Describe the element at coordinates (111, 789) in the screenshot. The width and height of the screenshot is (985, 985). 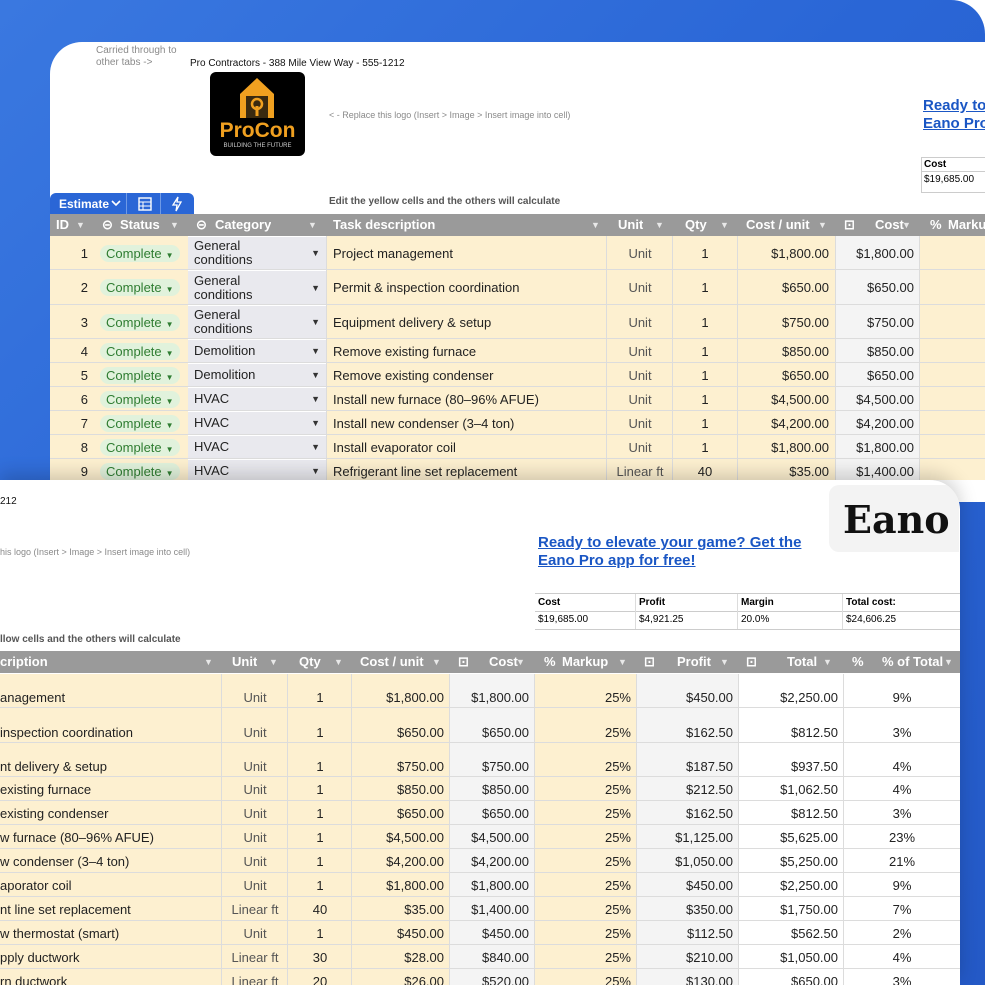
I see `task-cell: existing furnace` at that location.